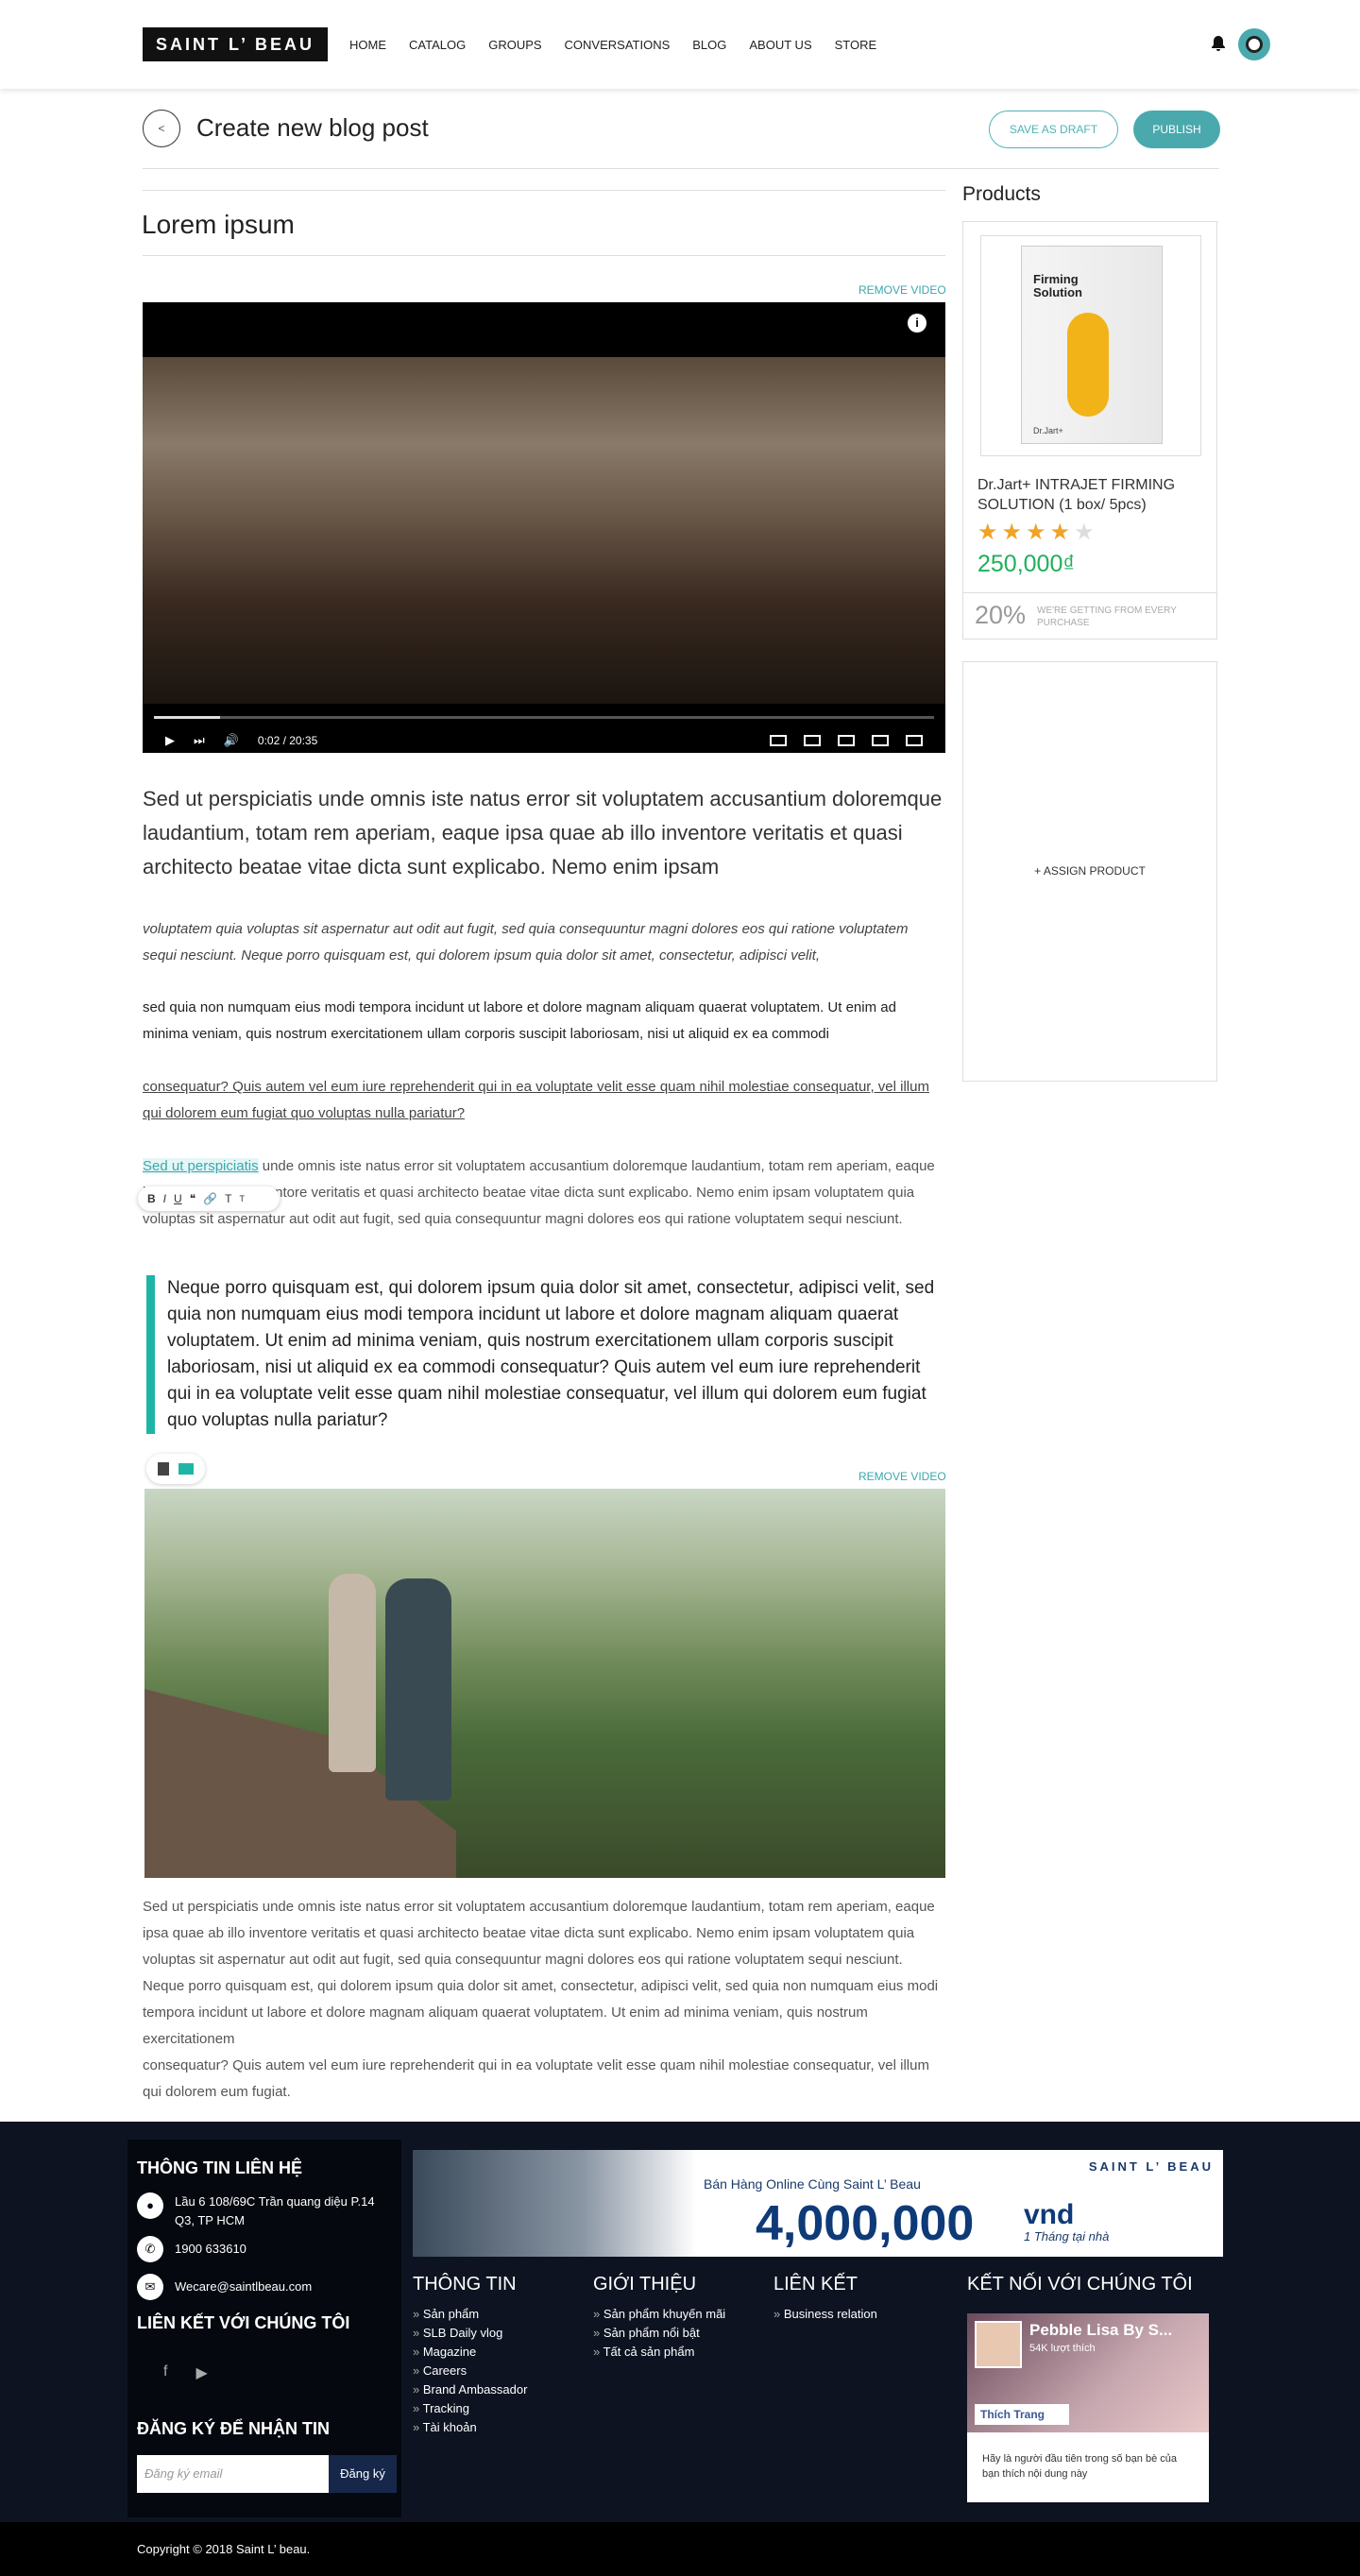  Describe the element at coordinates (778, 741) in the screenshot. I see `captions-icon` at that location.